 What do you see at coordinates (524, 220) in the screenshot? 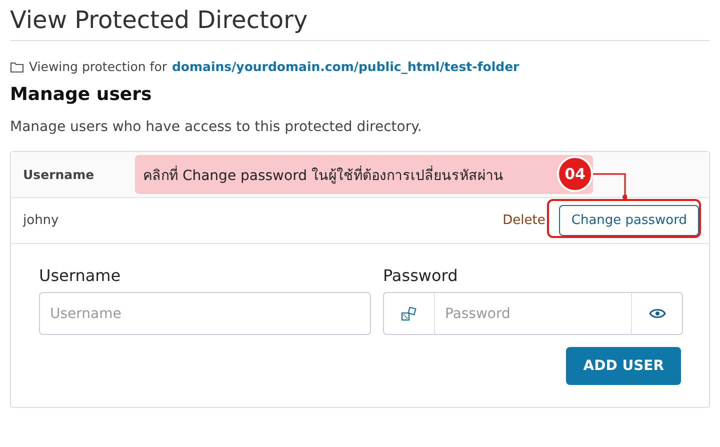
I see `delete-link: Delete` at bounding box center [524, 220].